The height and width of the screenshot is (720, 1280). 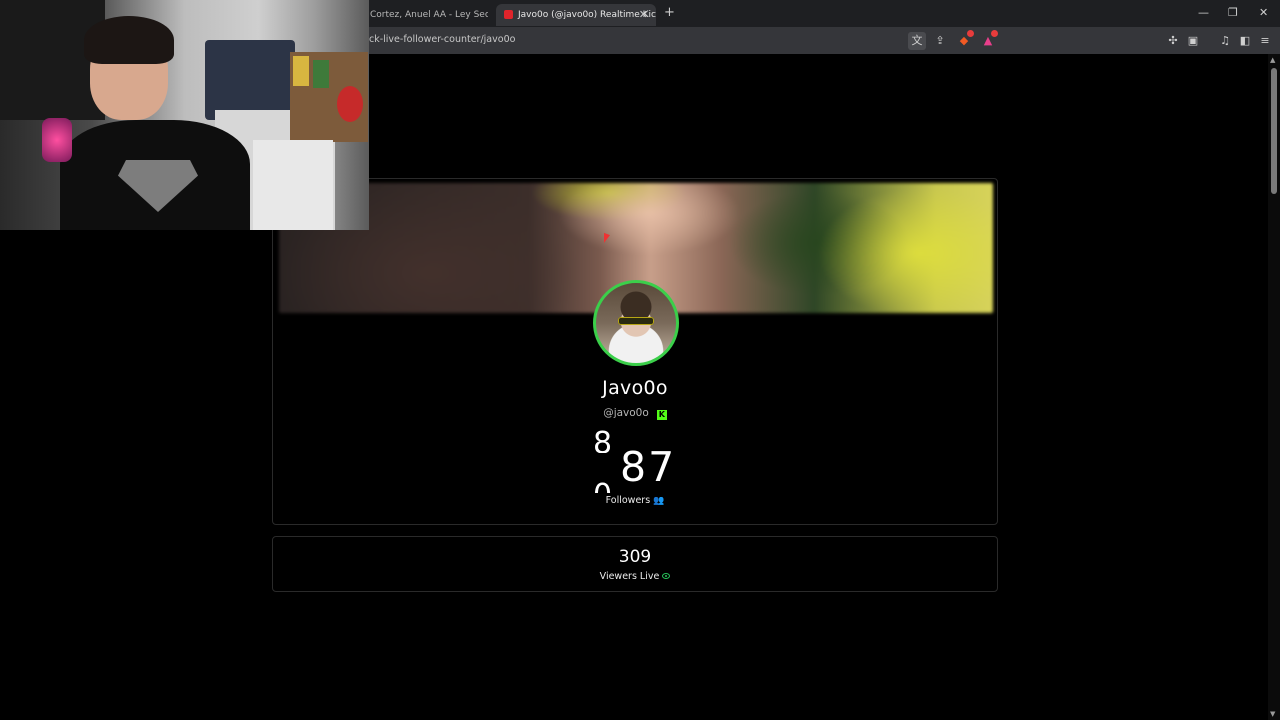 What do you see at coordinates (940, 41) in the screenshot?
I see `share-icon: ⇪` at bounding box center [940, 41].